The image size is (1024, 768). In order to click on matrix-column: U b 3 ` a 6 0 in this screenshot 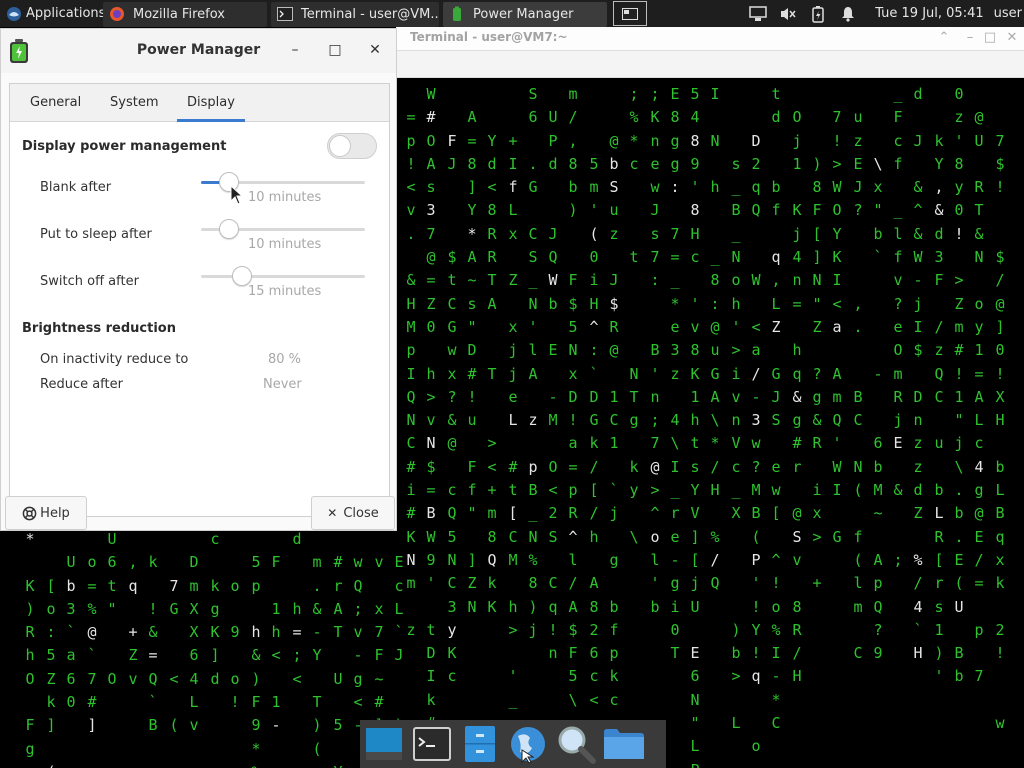, I will do `click(71, 632)`.